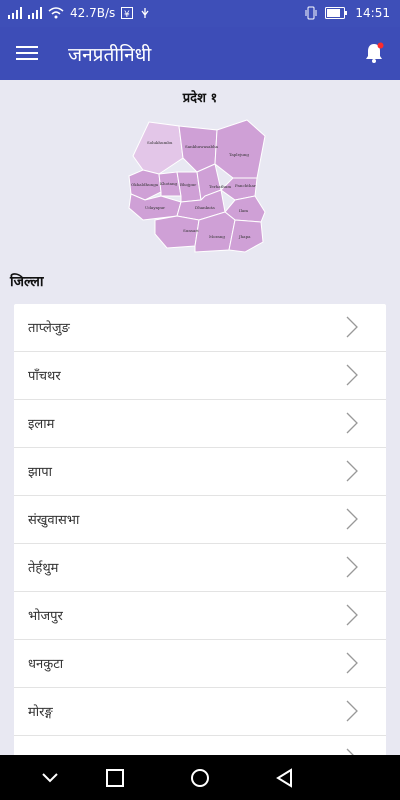 This screenshot has height=800, width=400. What do you see at coordinates (200, 664) in the screenshot?
I see `list-item: धनकुटा` at bounding box center [200, 664].